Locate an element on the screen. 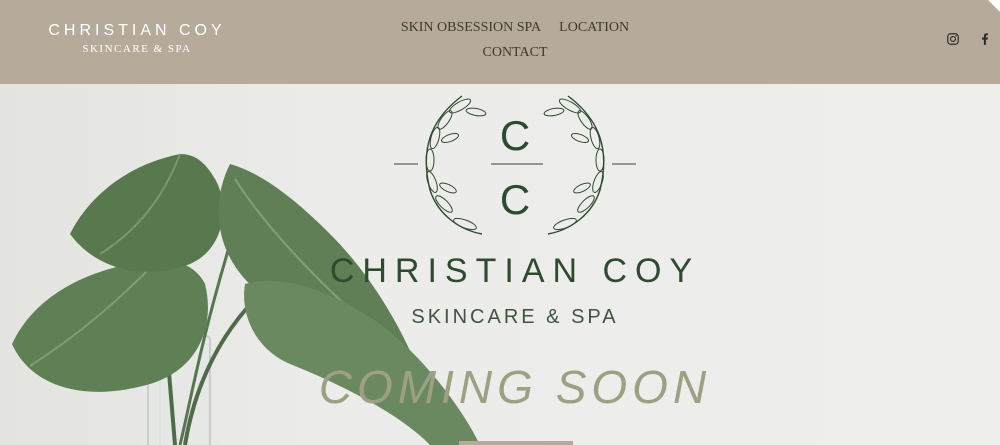 This screenshot has width=1000, height=445. brand-subtitle: SKINCARE & SPA is located at coordinates (137, 49).